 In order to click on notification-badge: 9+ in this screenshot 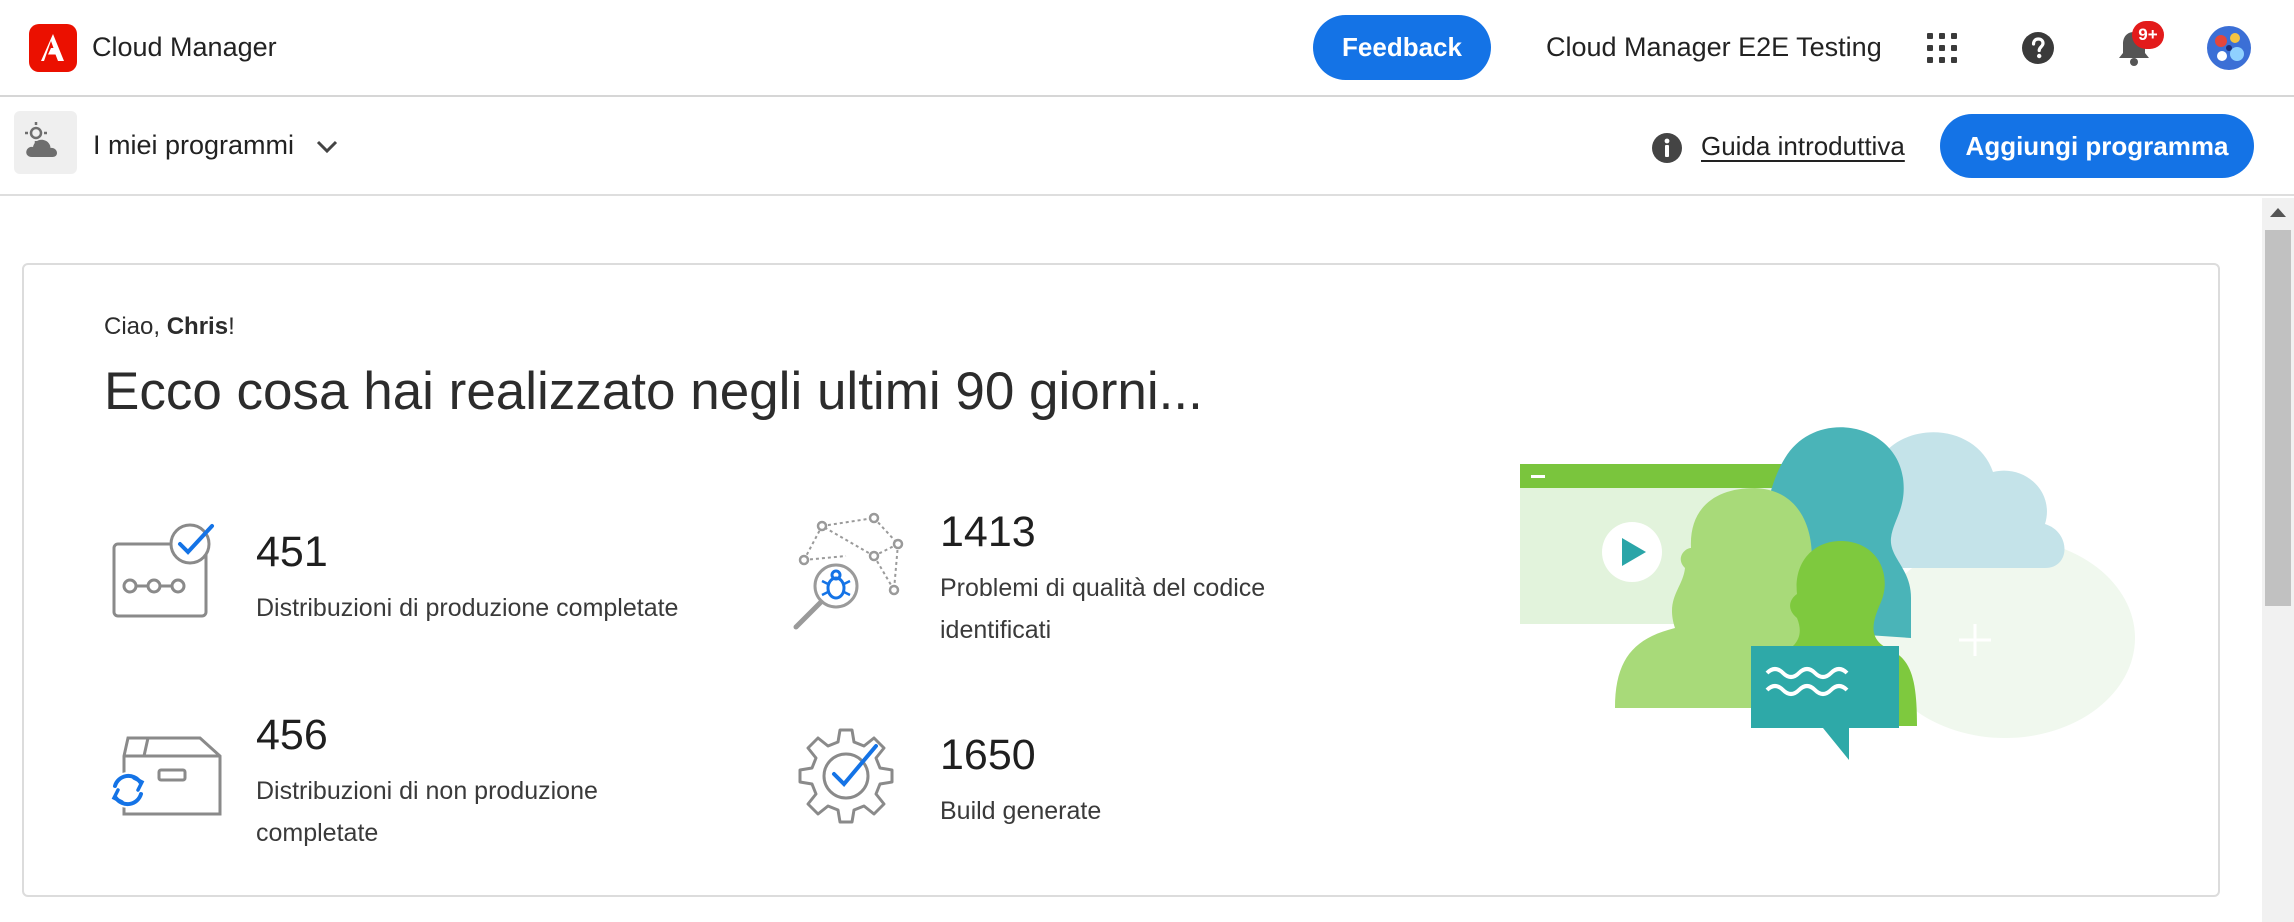, I will do `click(2148, 35)`.